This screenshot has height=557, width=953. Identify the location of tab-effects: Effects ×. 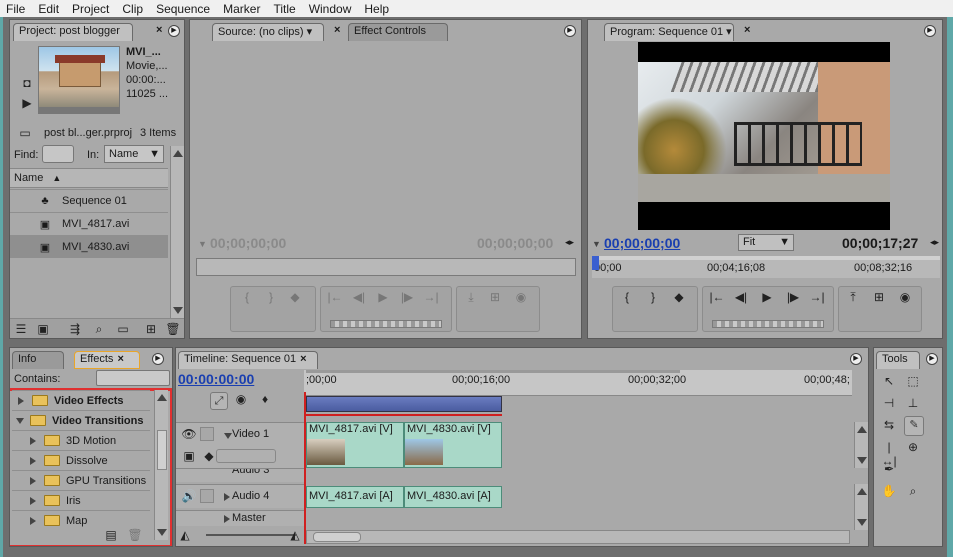
(107, 360).